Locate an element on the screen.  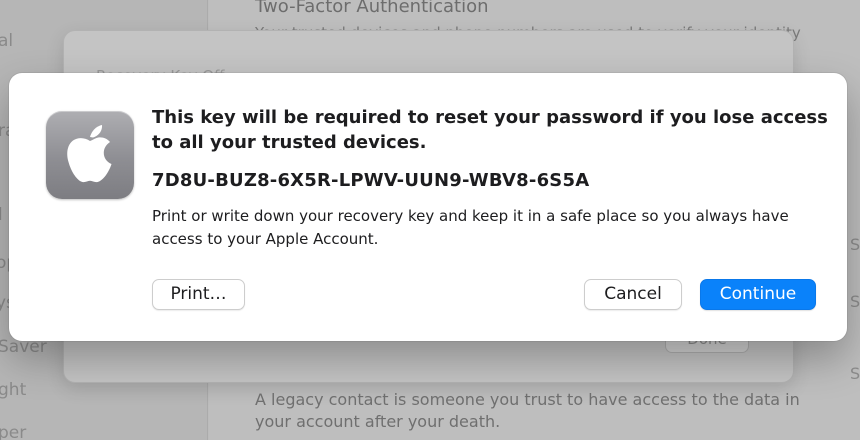
apple-logo-glyph is located at coordinates (89, 154).